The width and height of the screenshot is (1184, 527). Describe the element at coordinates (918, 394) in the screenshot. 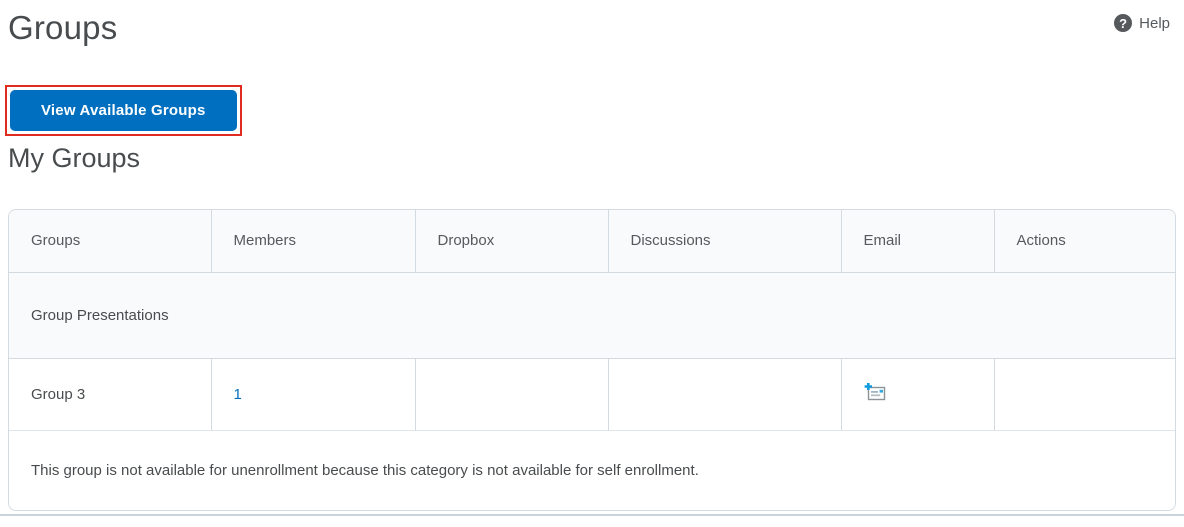

I see `email-cell` at that location.